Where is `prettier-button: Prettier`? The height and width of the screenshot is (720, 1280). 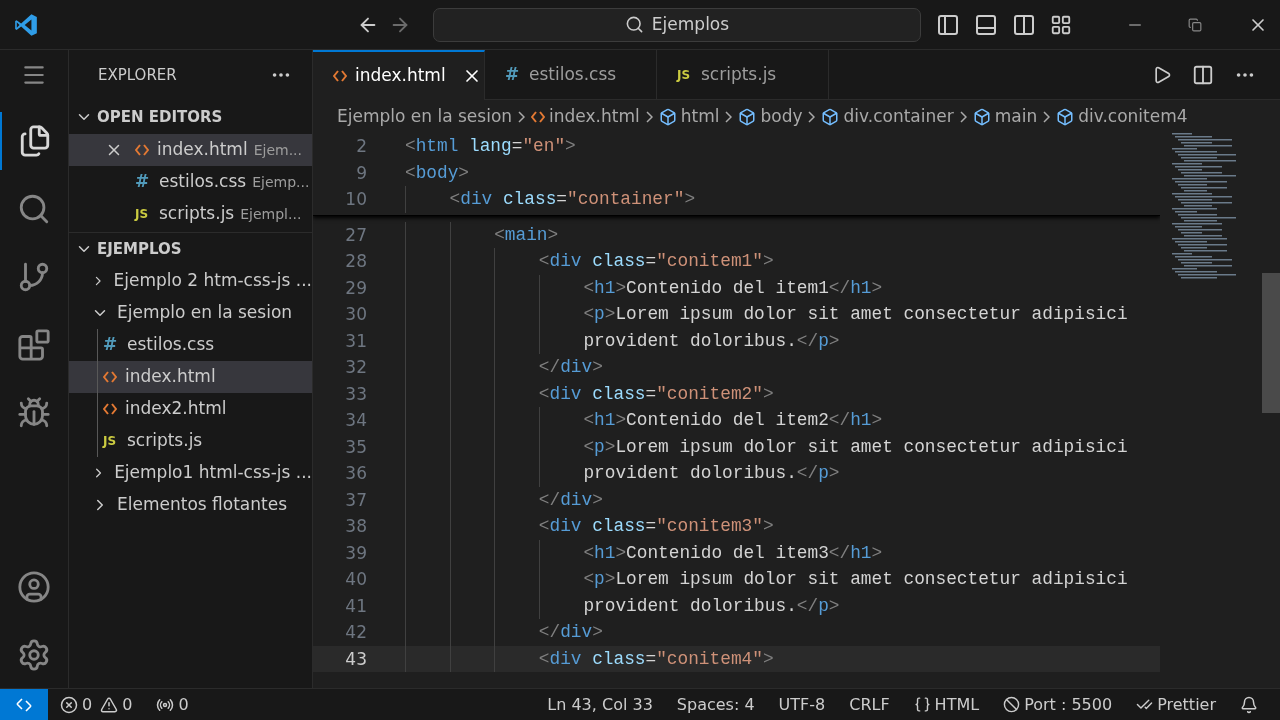 prettier-button: Prettier is located at coordinates (1176, 704).